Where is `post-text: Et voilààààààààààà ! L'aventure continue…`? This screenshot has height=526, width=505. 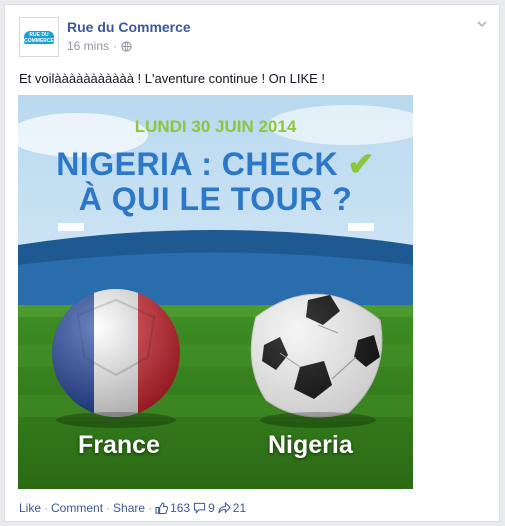
post-text: Et voilààààààààààà ! L'aventure continue… is located at coordinates (172, 78).